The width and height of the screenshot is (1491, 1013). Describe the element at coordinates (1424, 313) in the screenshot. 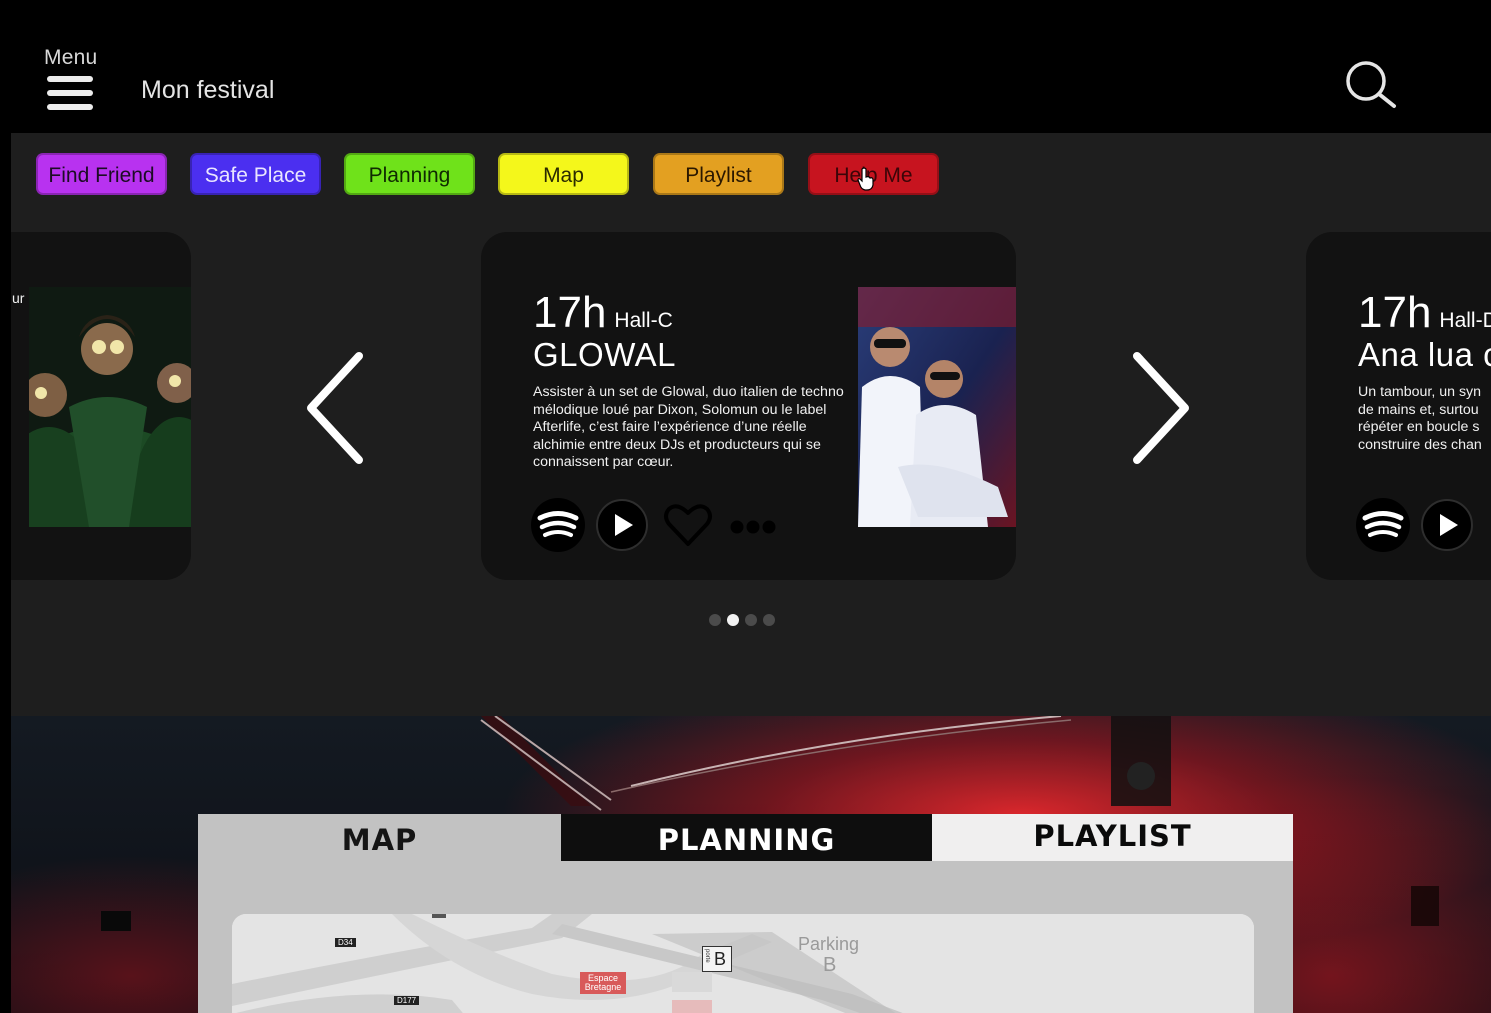

I see `event-time: 17h Hall-D` at that location.